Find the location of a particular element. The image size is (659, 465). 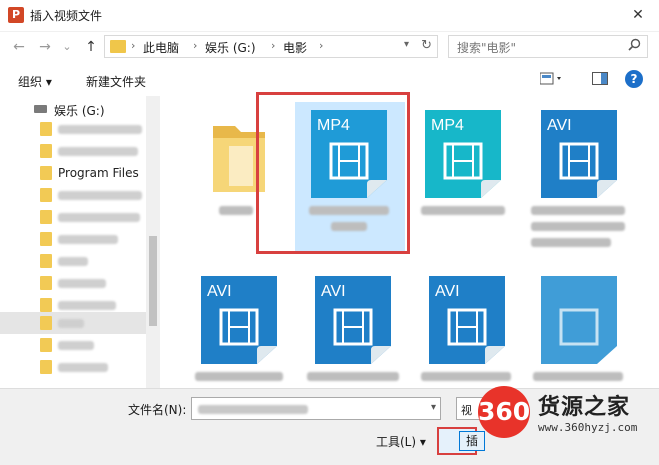

sidebar-item-label: Program Files is located at coordinates (98, 173).